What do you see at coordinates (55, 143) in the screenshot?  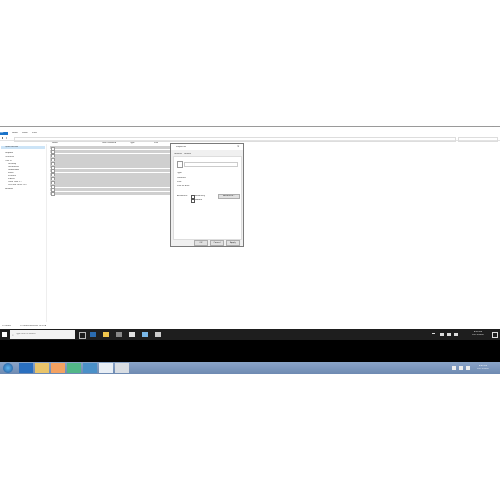 I see `column-name: Name` at bounding box center [55, 143].